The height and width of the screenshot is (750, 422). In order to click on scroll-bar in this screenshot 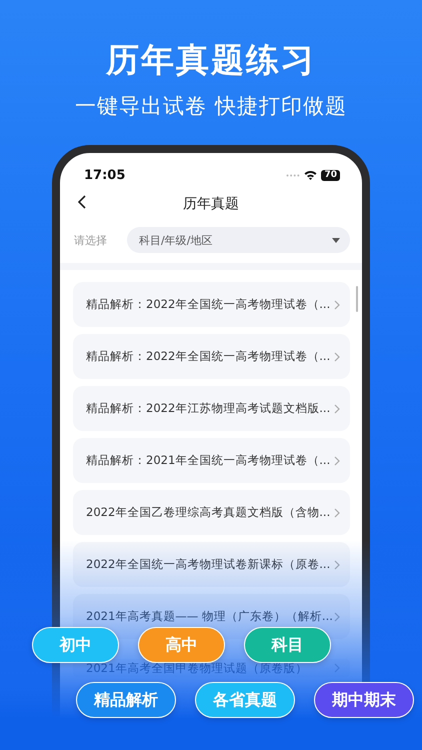, I will do `click(357, 299)`.